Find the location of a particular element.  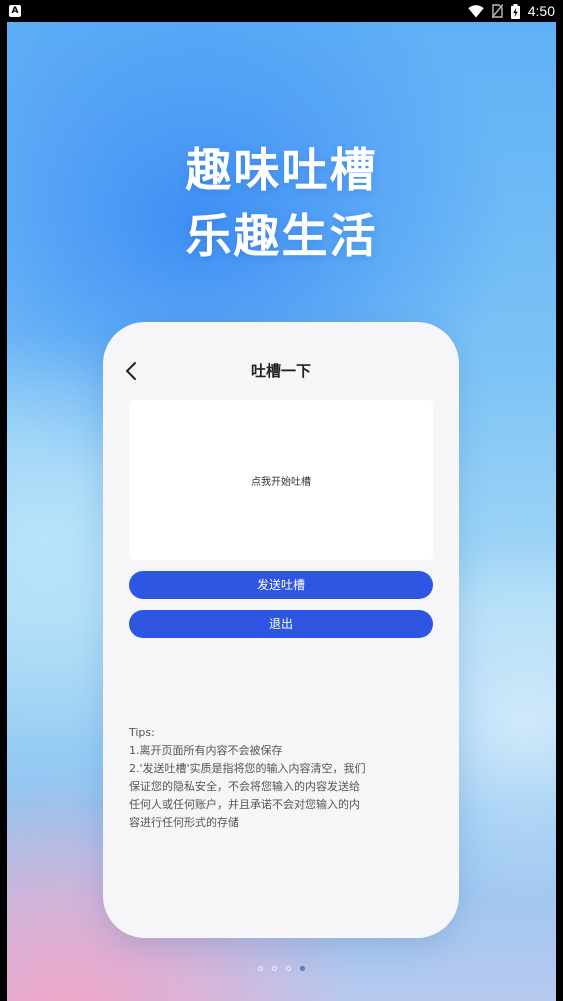

headline-line-1: 趣味吐槽 is located at coordinates (281, 170).